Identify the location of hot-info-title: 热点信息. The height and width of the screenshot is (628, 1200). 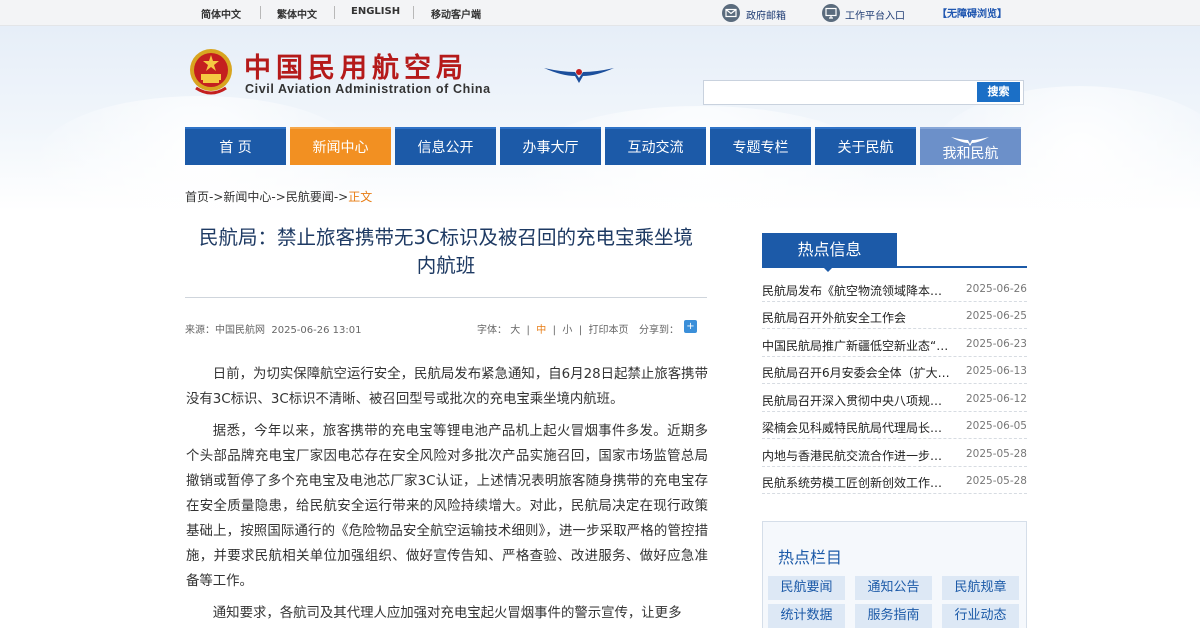
(829, 249).